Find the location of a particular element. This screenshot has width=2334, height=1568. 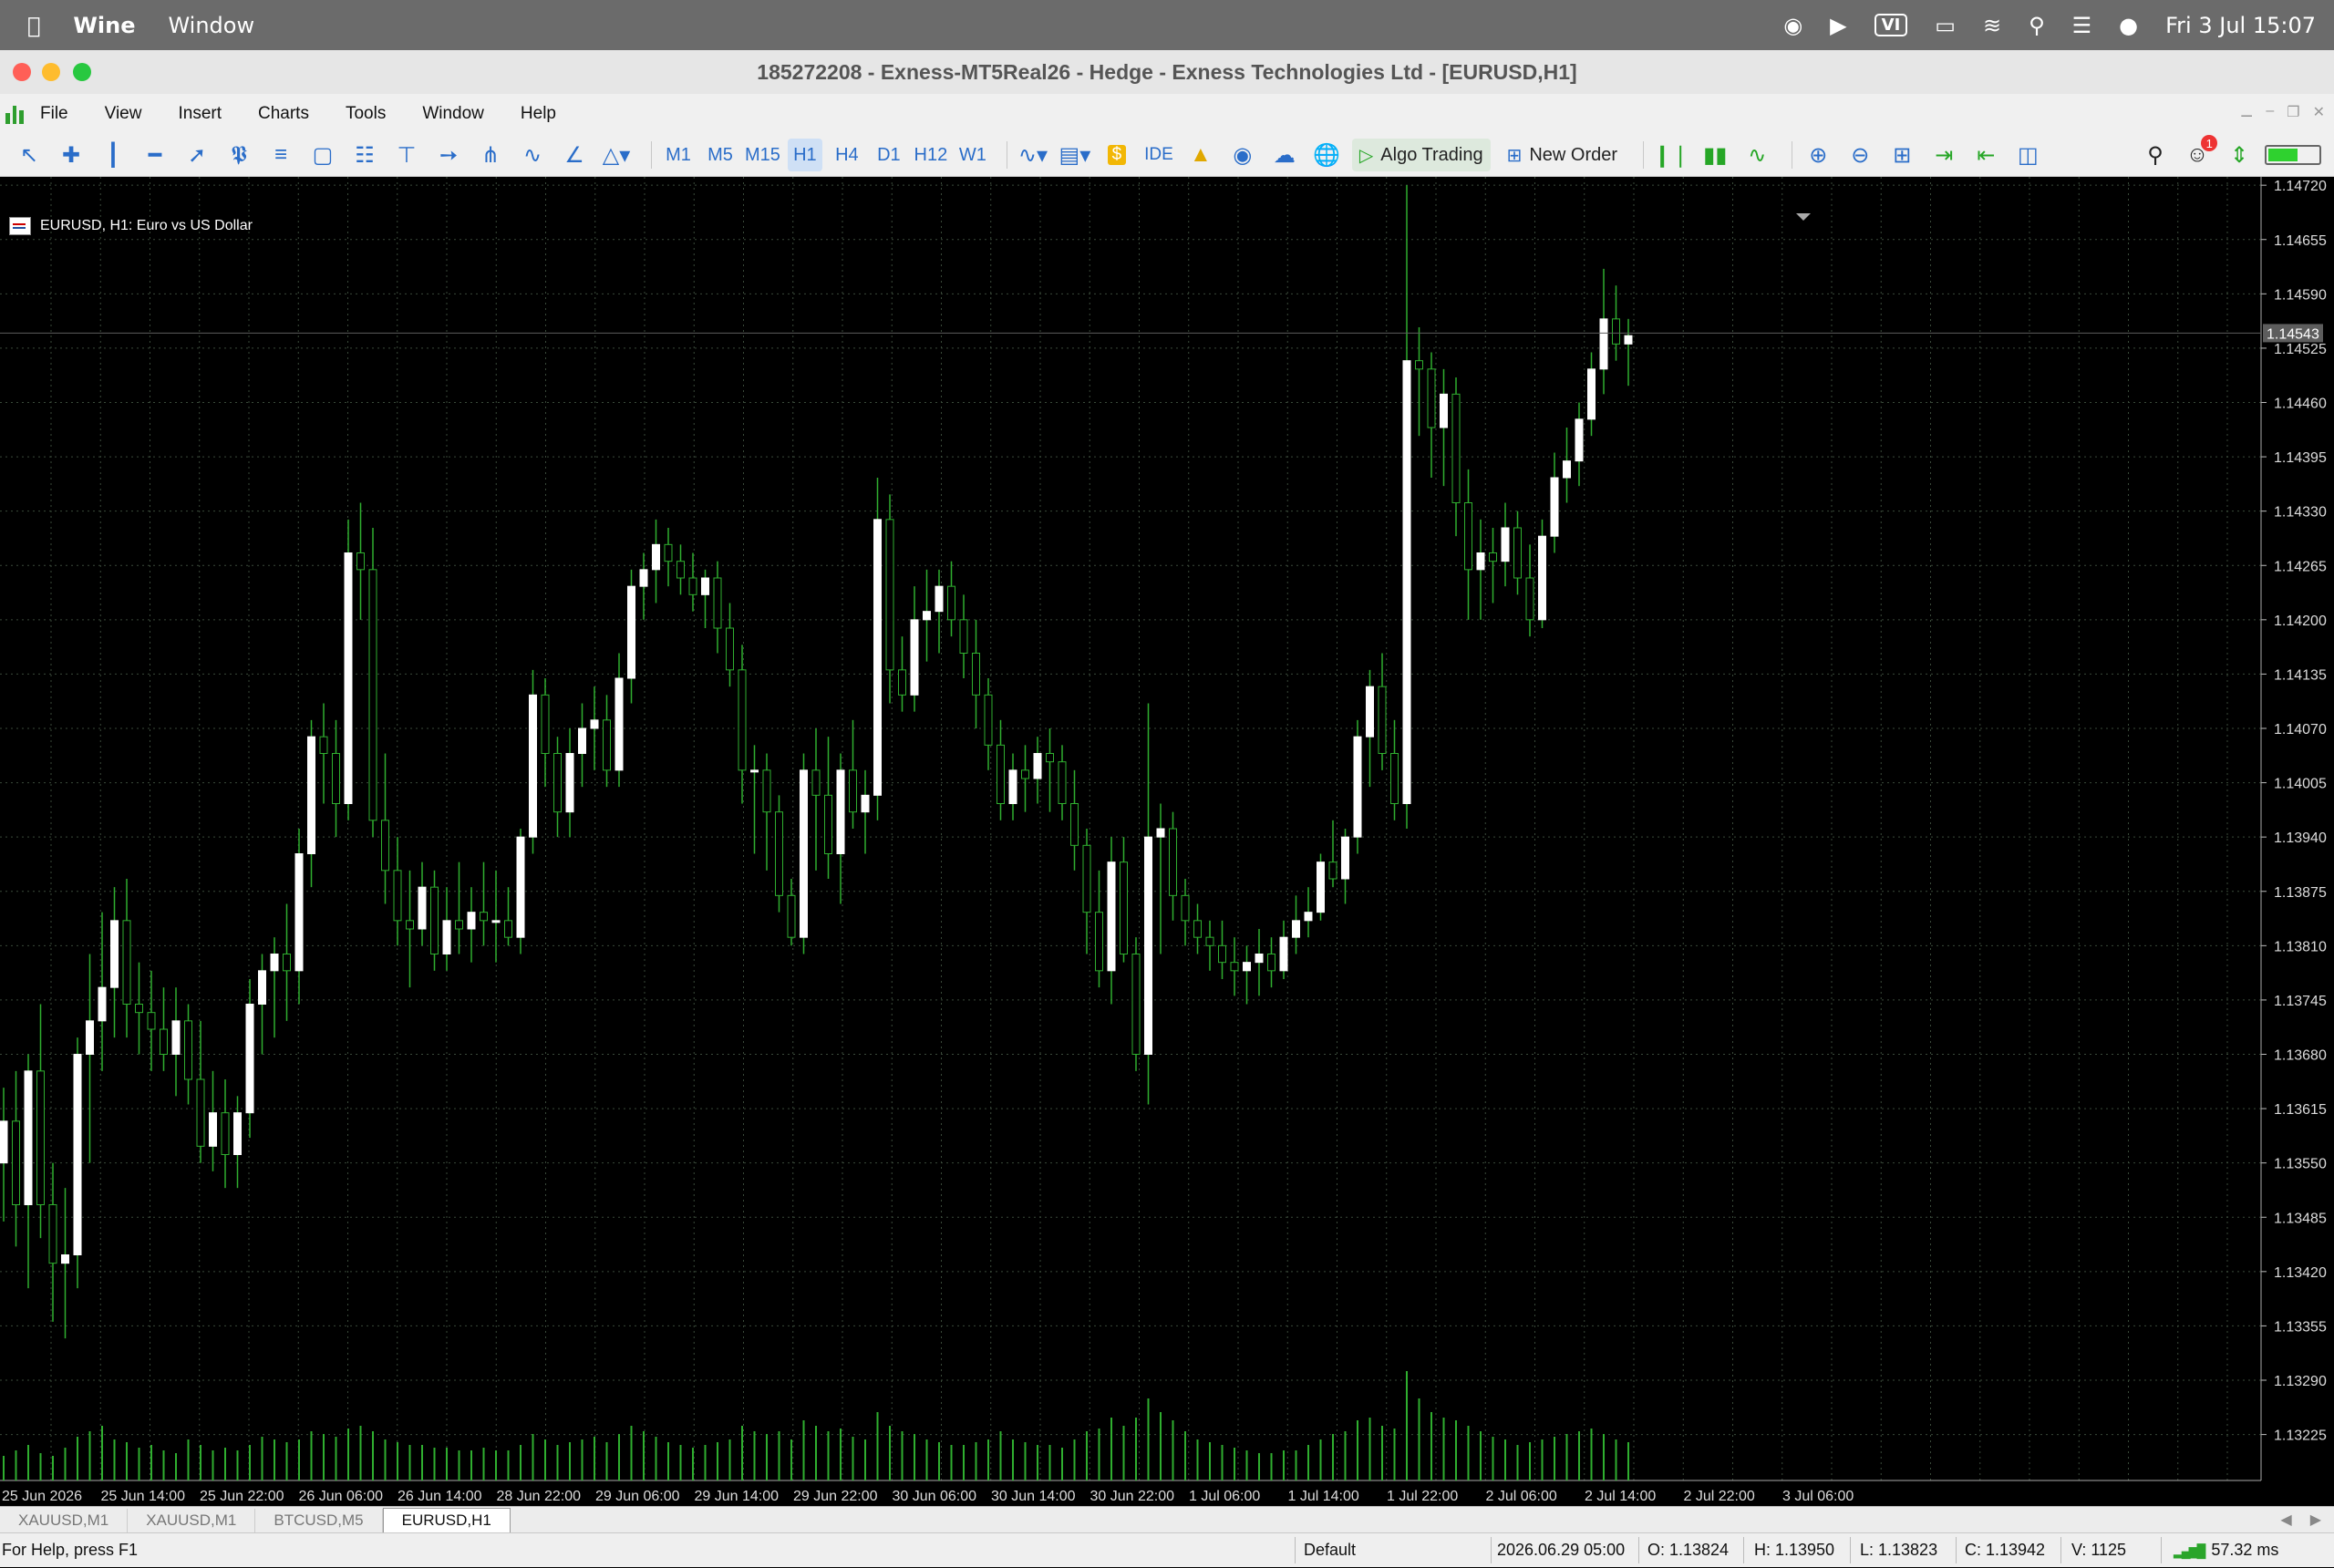

text-tool-icon: 𝕻 is located at coordinates (238, 155).